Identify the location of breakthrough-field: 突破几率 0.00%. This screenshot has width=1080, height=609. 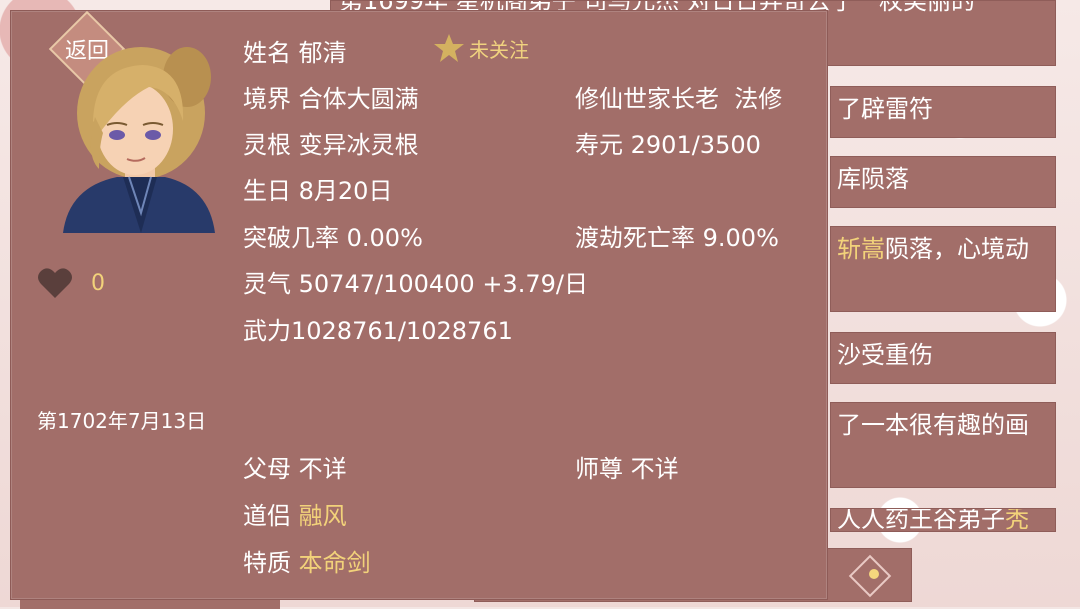
(333, 238).